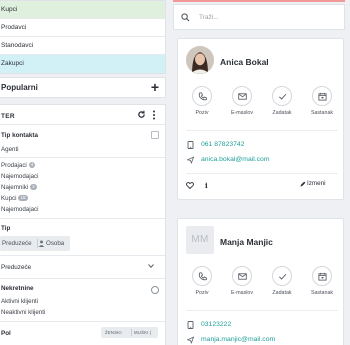 Image resolution: width=350 pixels, height=345 pixels. What do you see at coordinates (35, 243) in the screenshot?
I see `type-segmented-control: Preduzeće Osoba` at bounding box center [35, 243].